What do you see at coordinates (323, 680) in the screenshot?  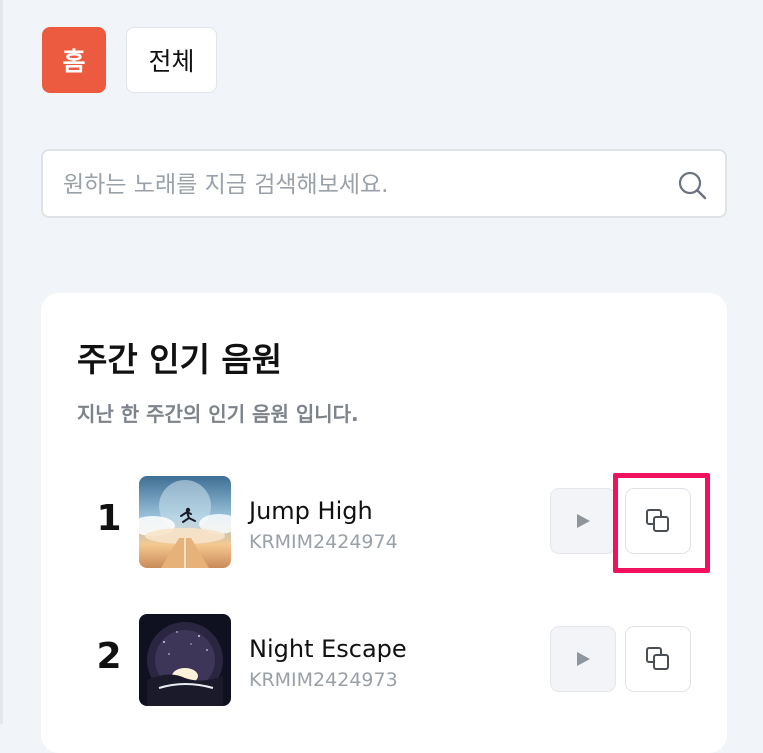 I see `song-code: KRMIM2424973` at bounding box center [323, 680].